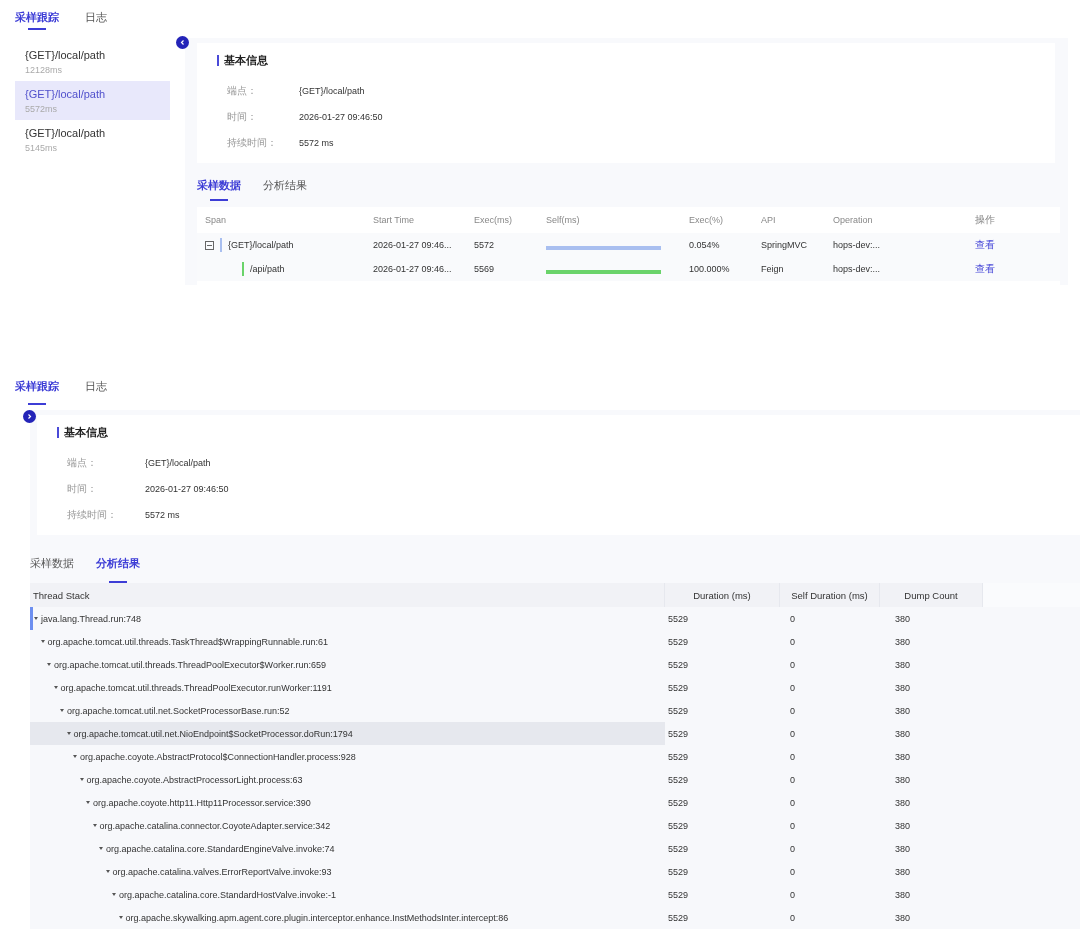 The width and height of the screenshot is (1080, 943). I want to click on column-header: Duration (ms), so click(722, 595).